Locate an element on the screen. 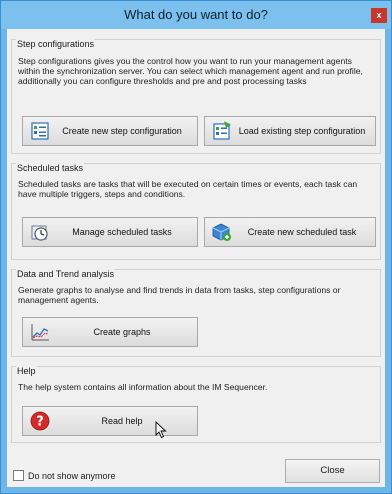  title-bar: What do you want to do? x is located at coordinates (196, 15).